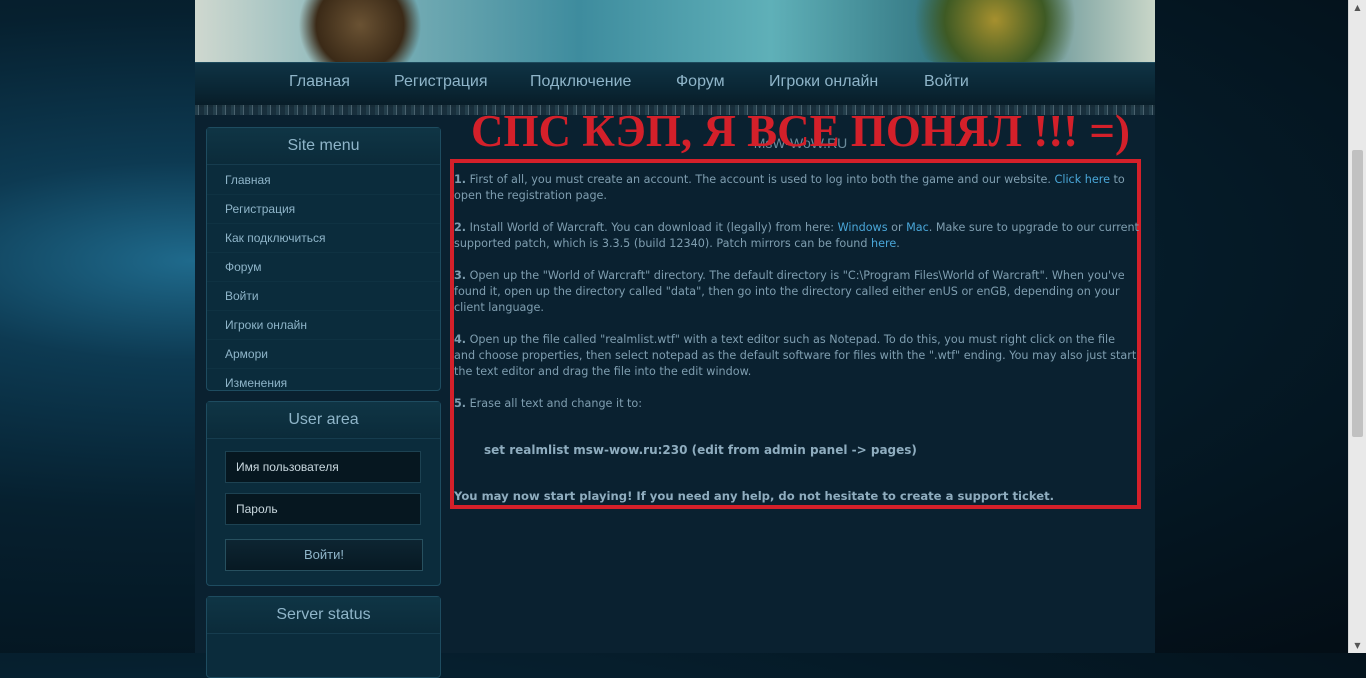 The height and width of the screenshot is (678, 1366). I want to click on nav-login: Войти, so click(946, 82).